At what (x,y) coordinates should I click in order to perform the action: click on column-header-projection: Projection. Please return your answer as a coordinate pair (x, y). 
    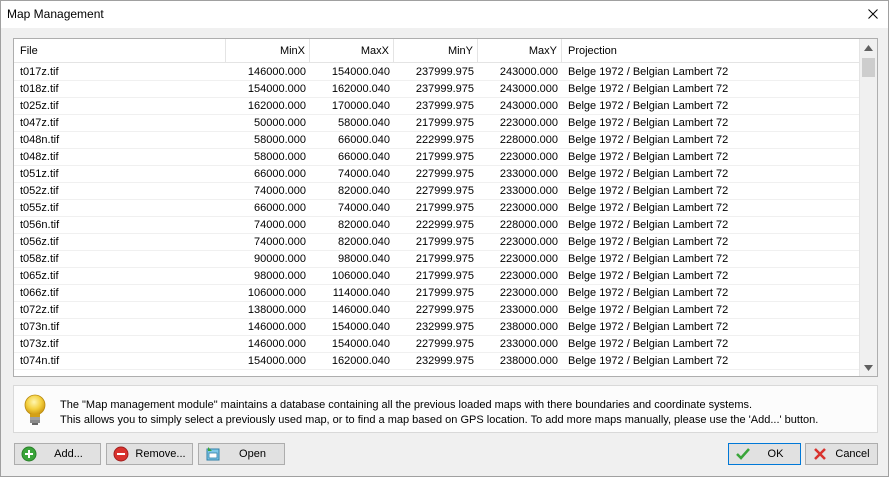
    Looking at the image, I should click on (710, 51).